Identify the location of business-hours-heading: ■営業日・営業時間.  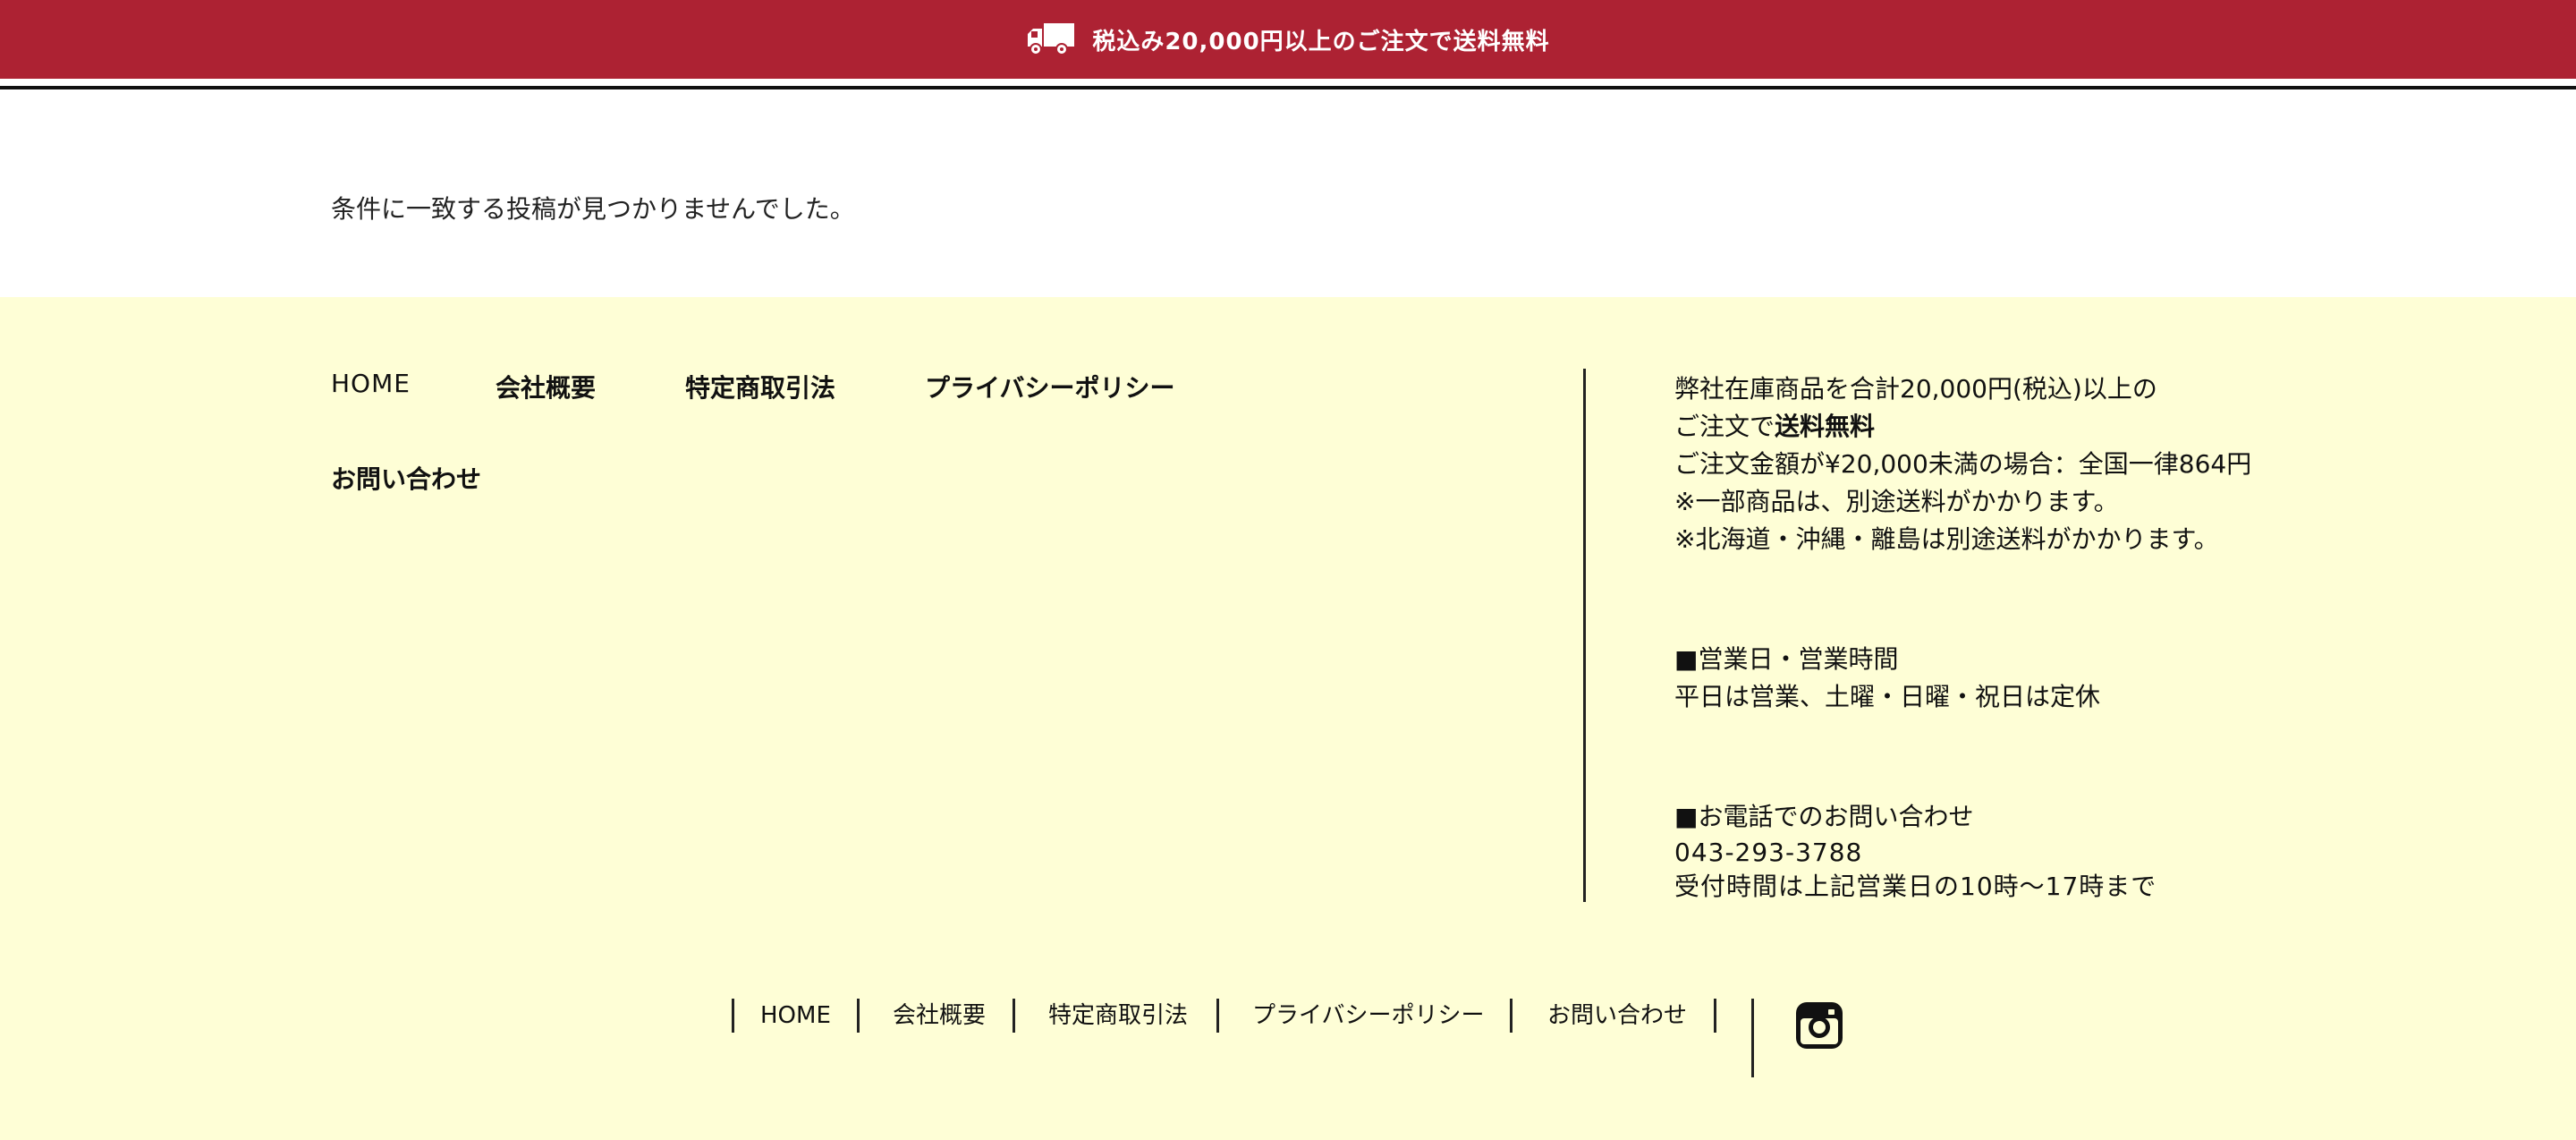
(1786, 659).